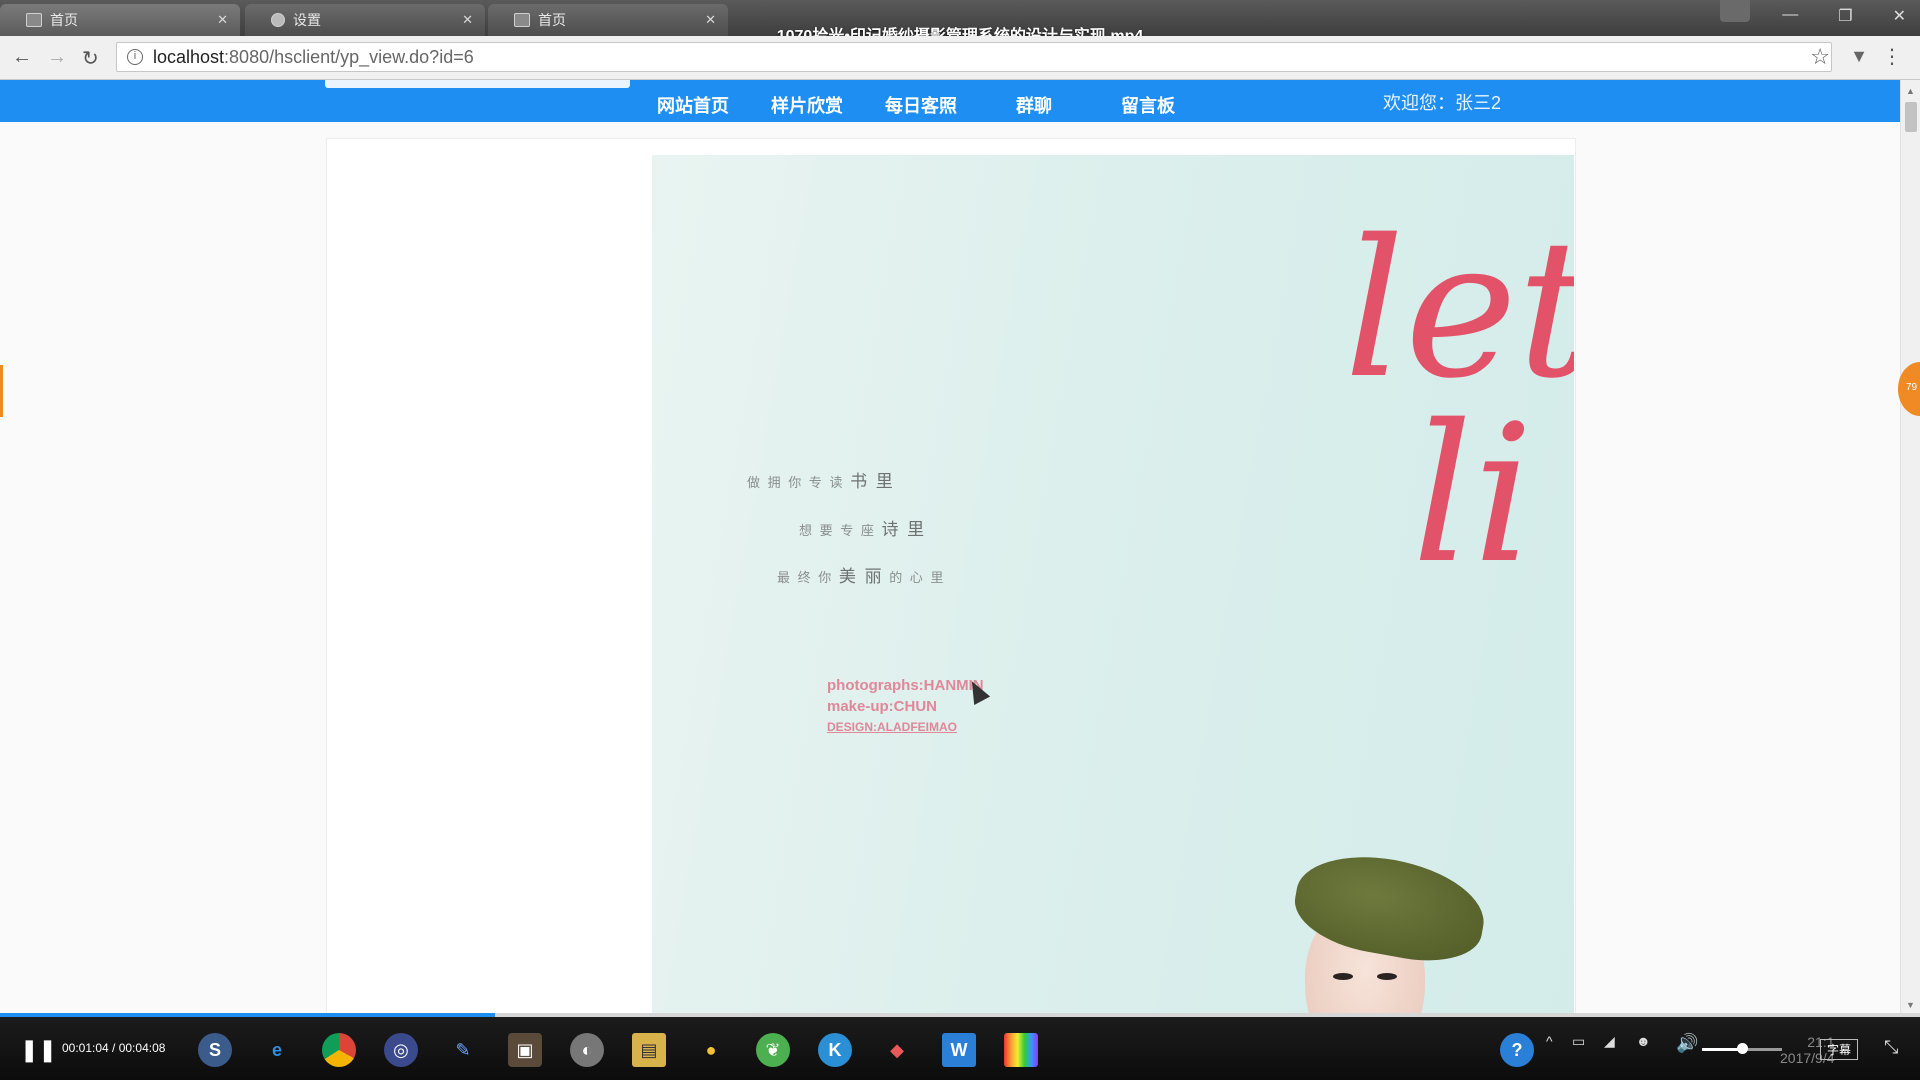  What do you see at coordinates (1910, 547) in the screenshot?
I see `page-scrollbar: ▲ ▼` at bounding box center [1910, 547].